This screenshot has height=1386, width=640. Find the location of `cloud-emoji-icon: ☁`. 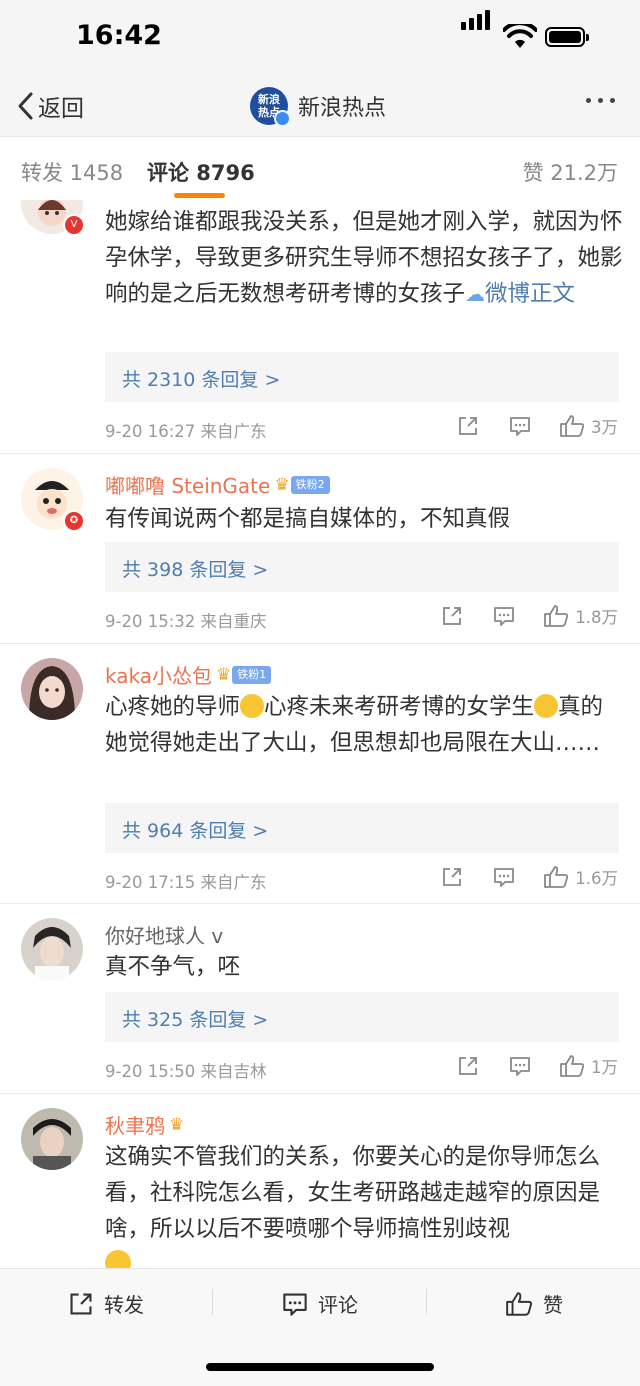

cloud-emoji-icon: ☁ is located at coordinates (475, 294).